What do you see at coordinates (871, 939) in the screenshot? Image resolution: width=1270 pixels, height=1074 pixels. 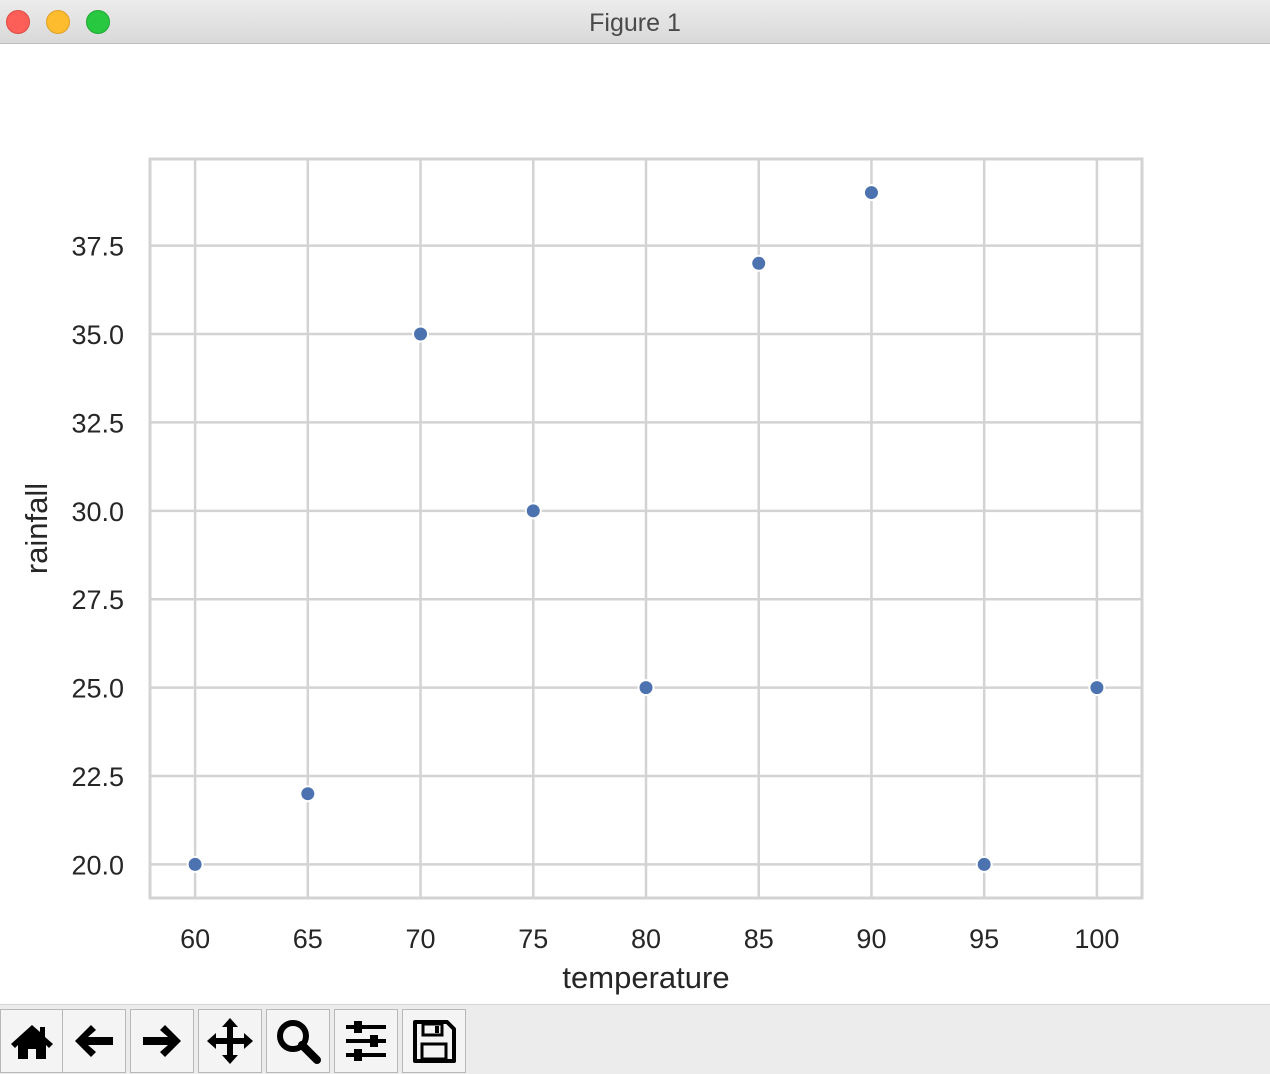 I see `x-tick-label: 90` at bounding box center [871, 939].